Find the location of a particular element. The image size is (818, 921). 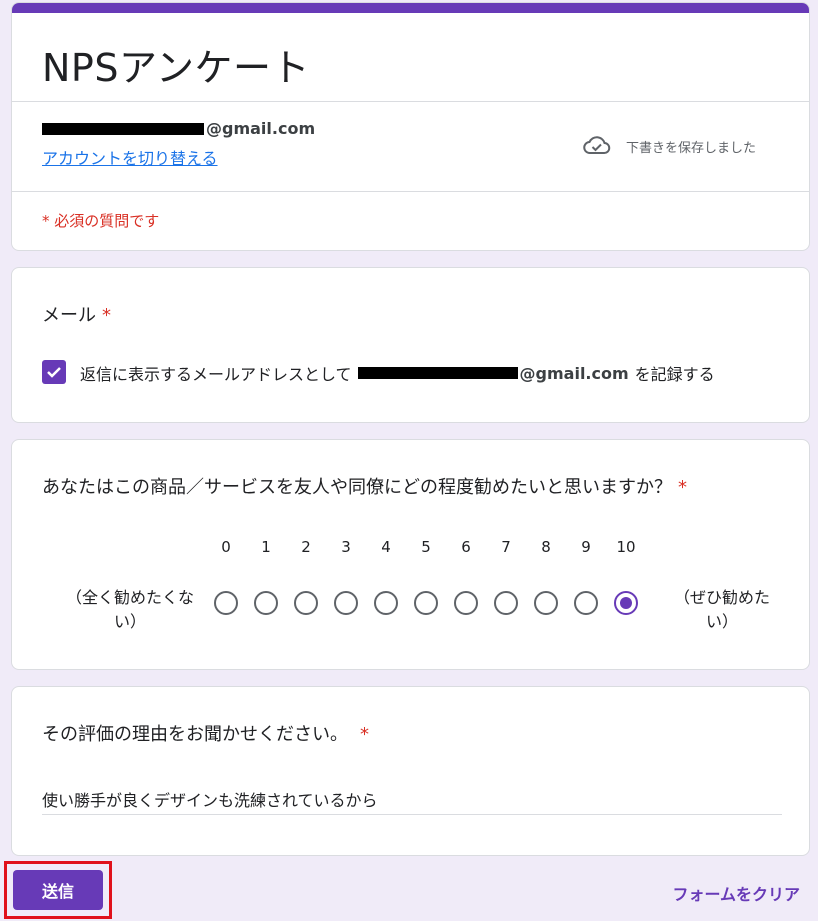

reason-answer-input: 使い勝手が良くデザインも洗練されているから is located at coordinates (412, 800).